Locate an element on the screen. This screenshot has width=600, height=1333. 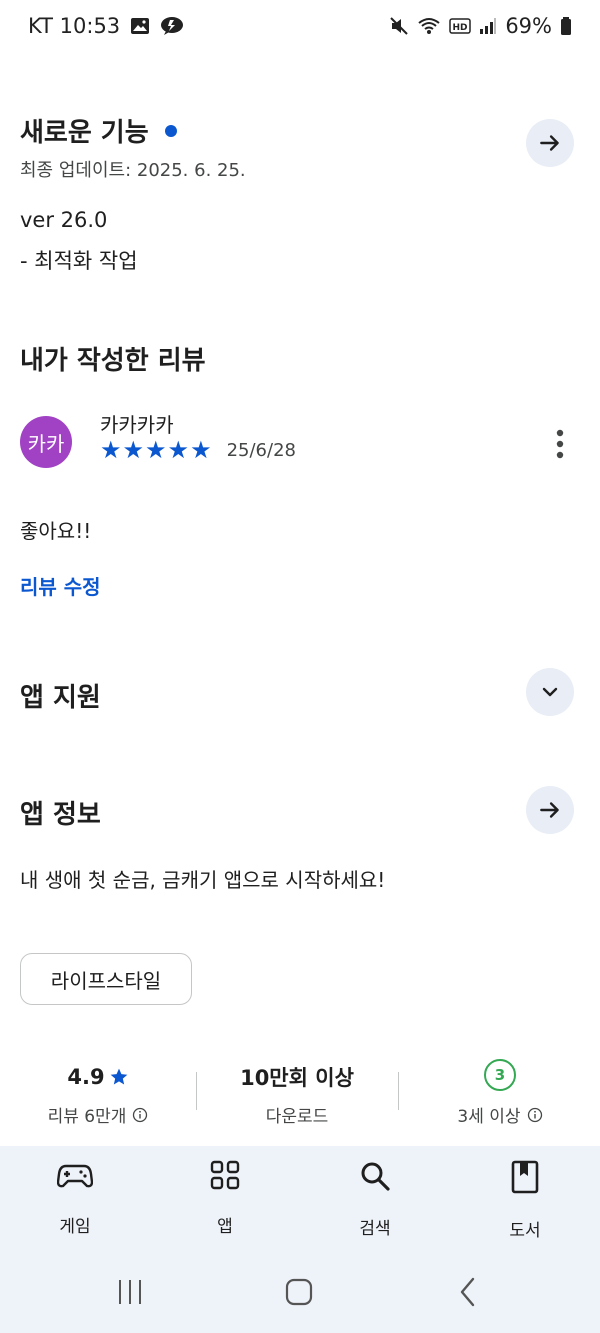
review-username: 카카카카 is located at coordinates (137, 425).